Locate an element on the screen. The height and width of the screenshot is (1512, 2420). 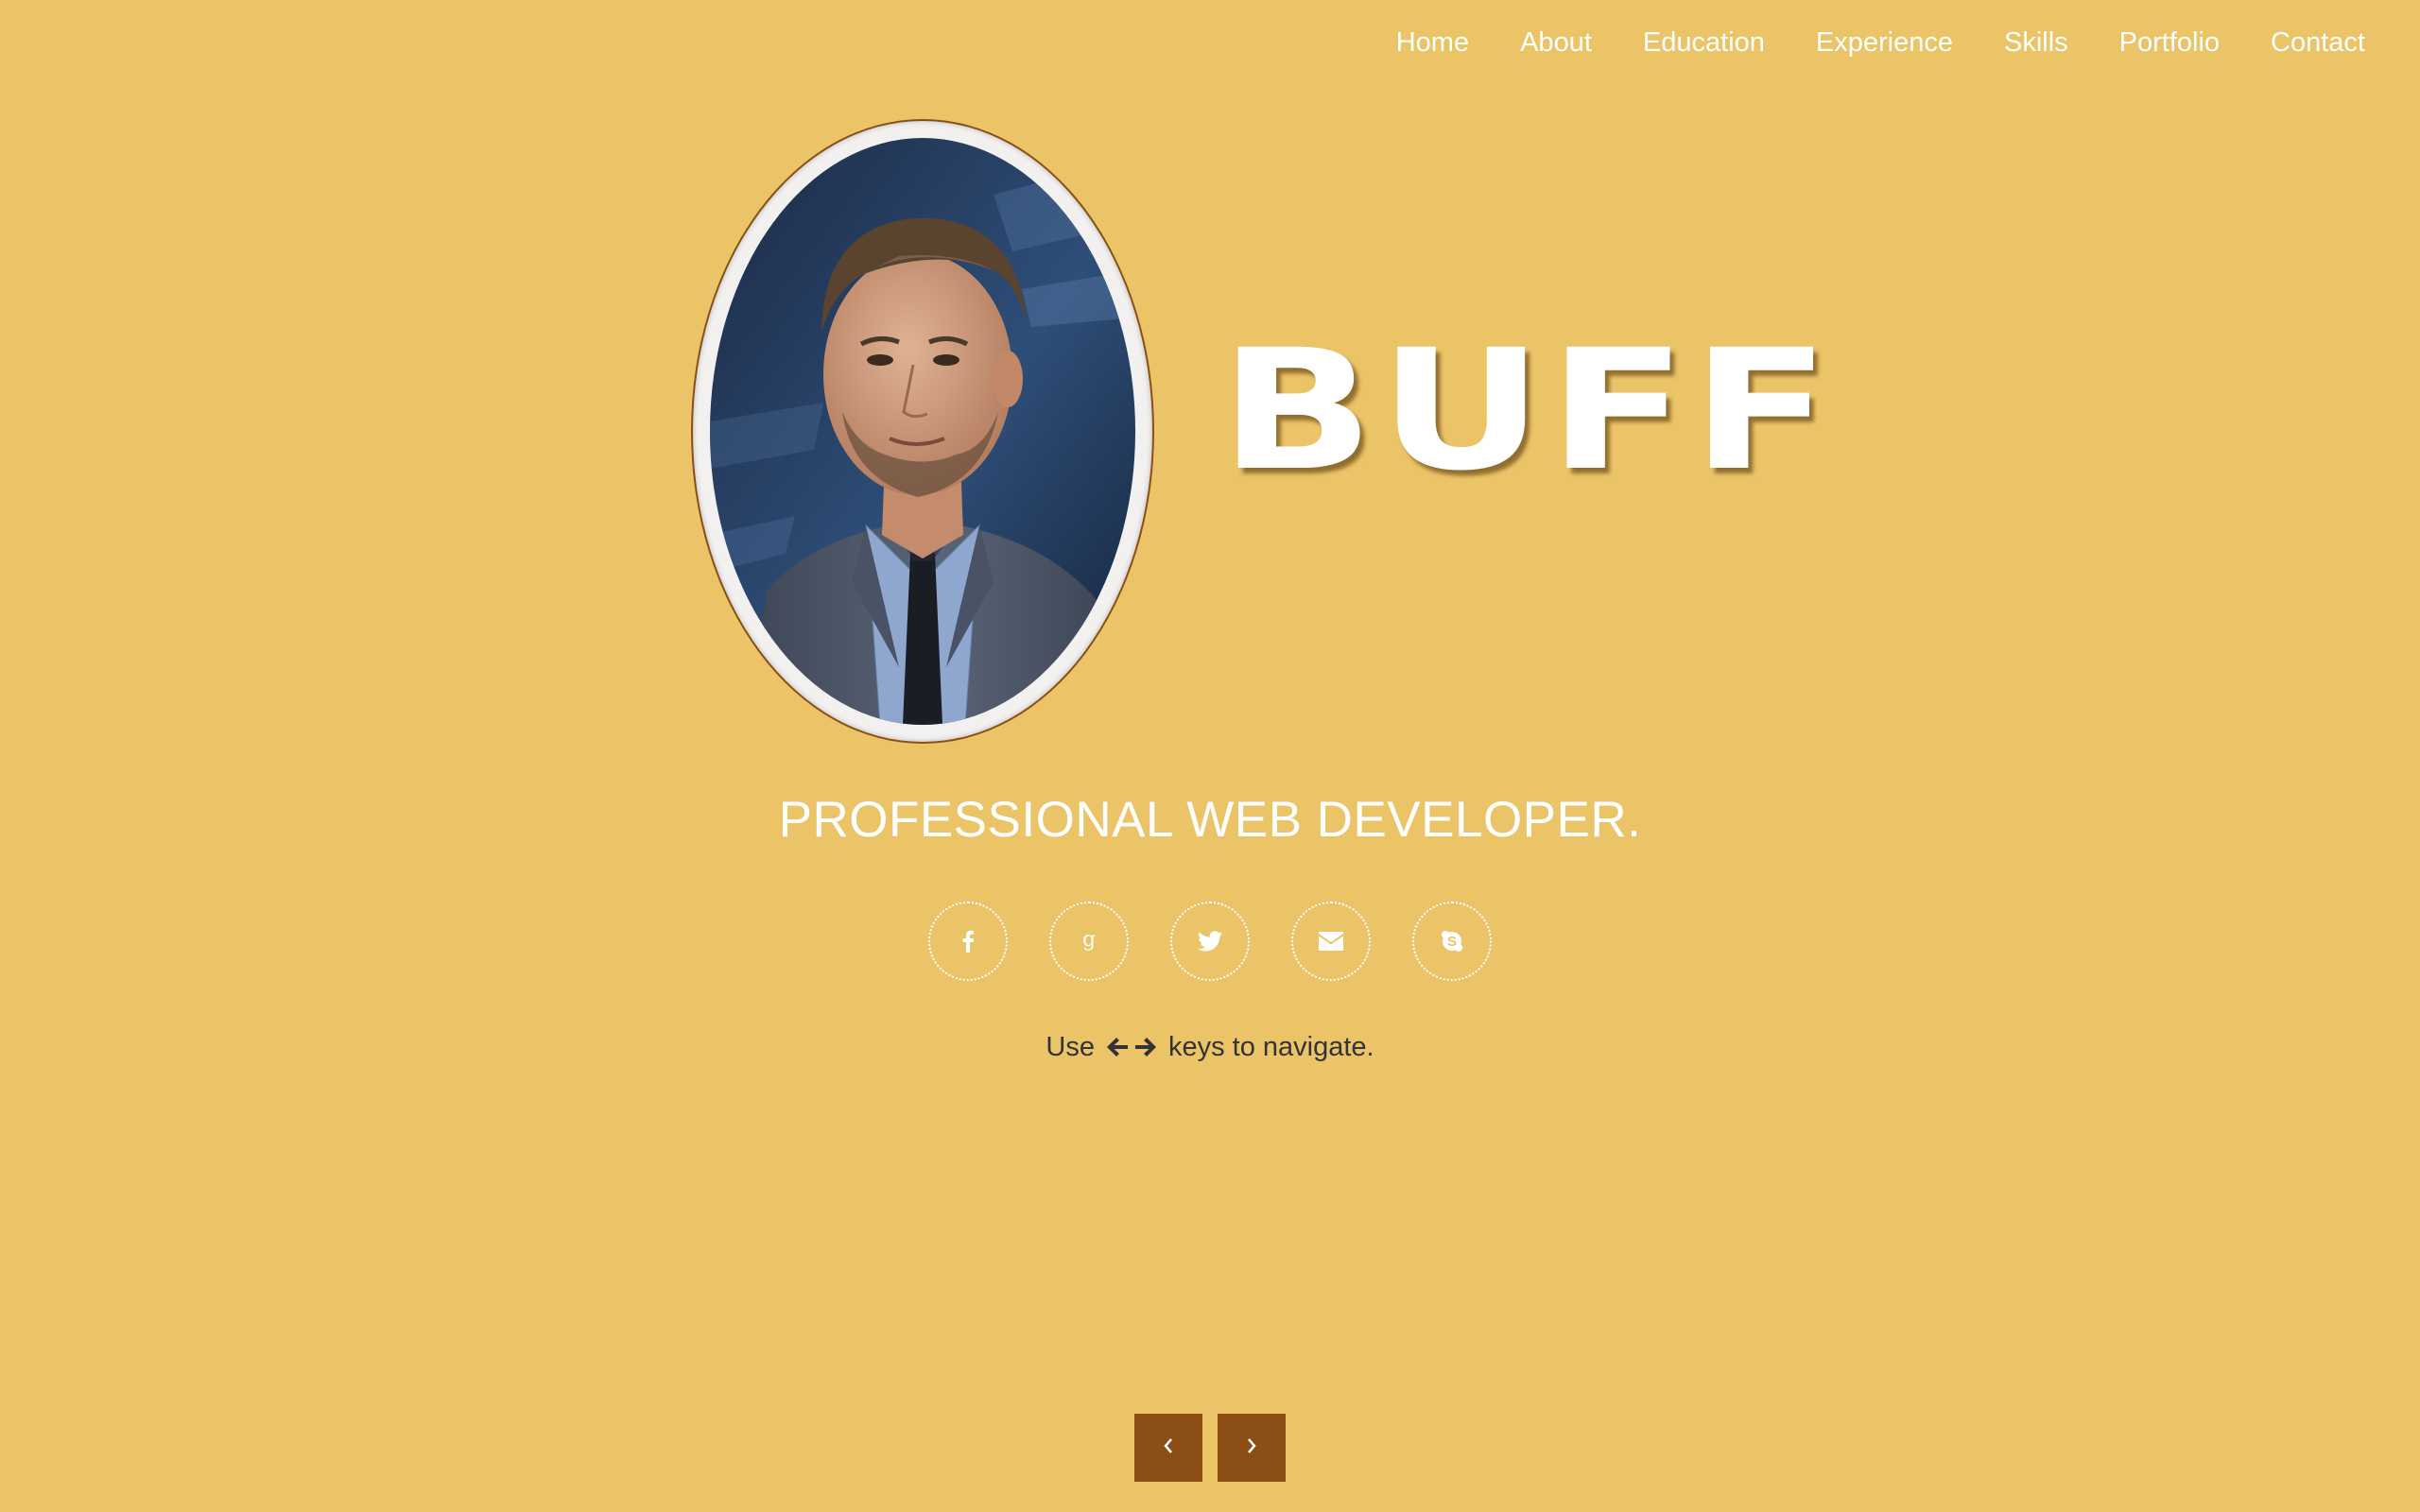
nav-item-contact: Contact is located at coordinates (2318, 43).